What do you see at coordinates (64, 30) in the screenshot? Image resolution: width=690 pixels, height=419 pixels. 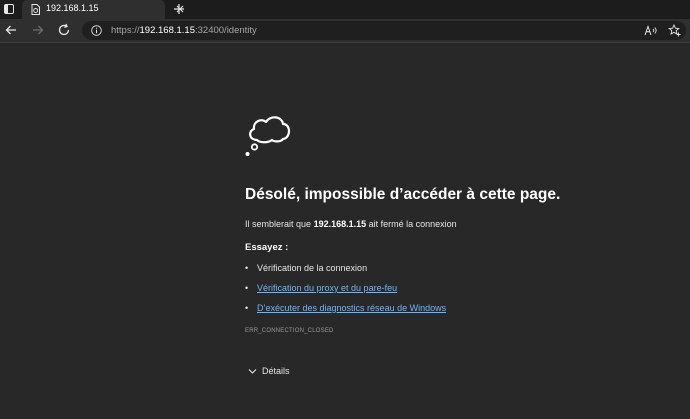 I see `refresh-icon` at bounding box center [64, 30].